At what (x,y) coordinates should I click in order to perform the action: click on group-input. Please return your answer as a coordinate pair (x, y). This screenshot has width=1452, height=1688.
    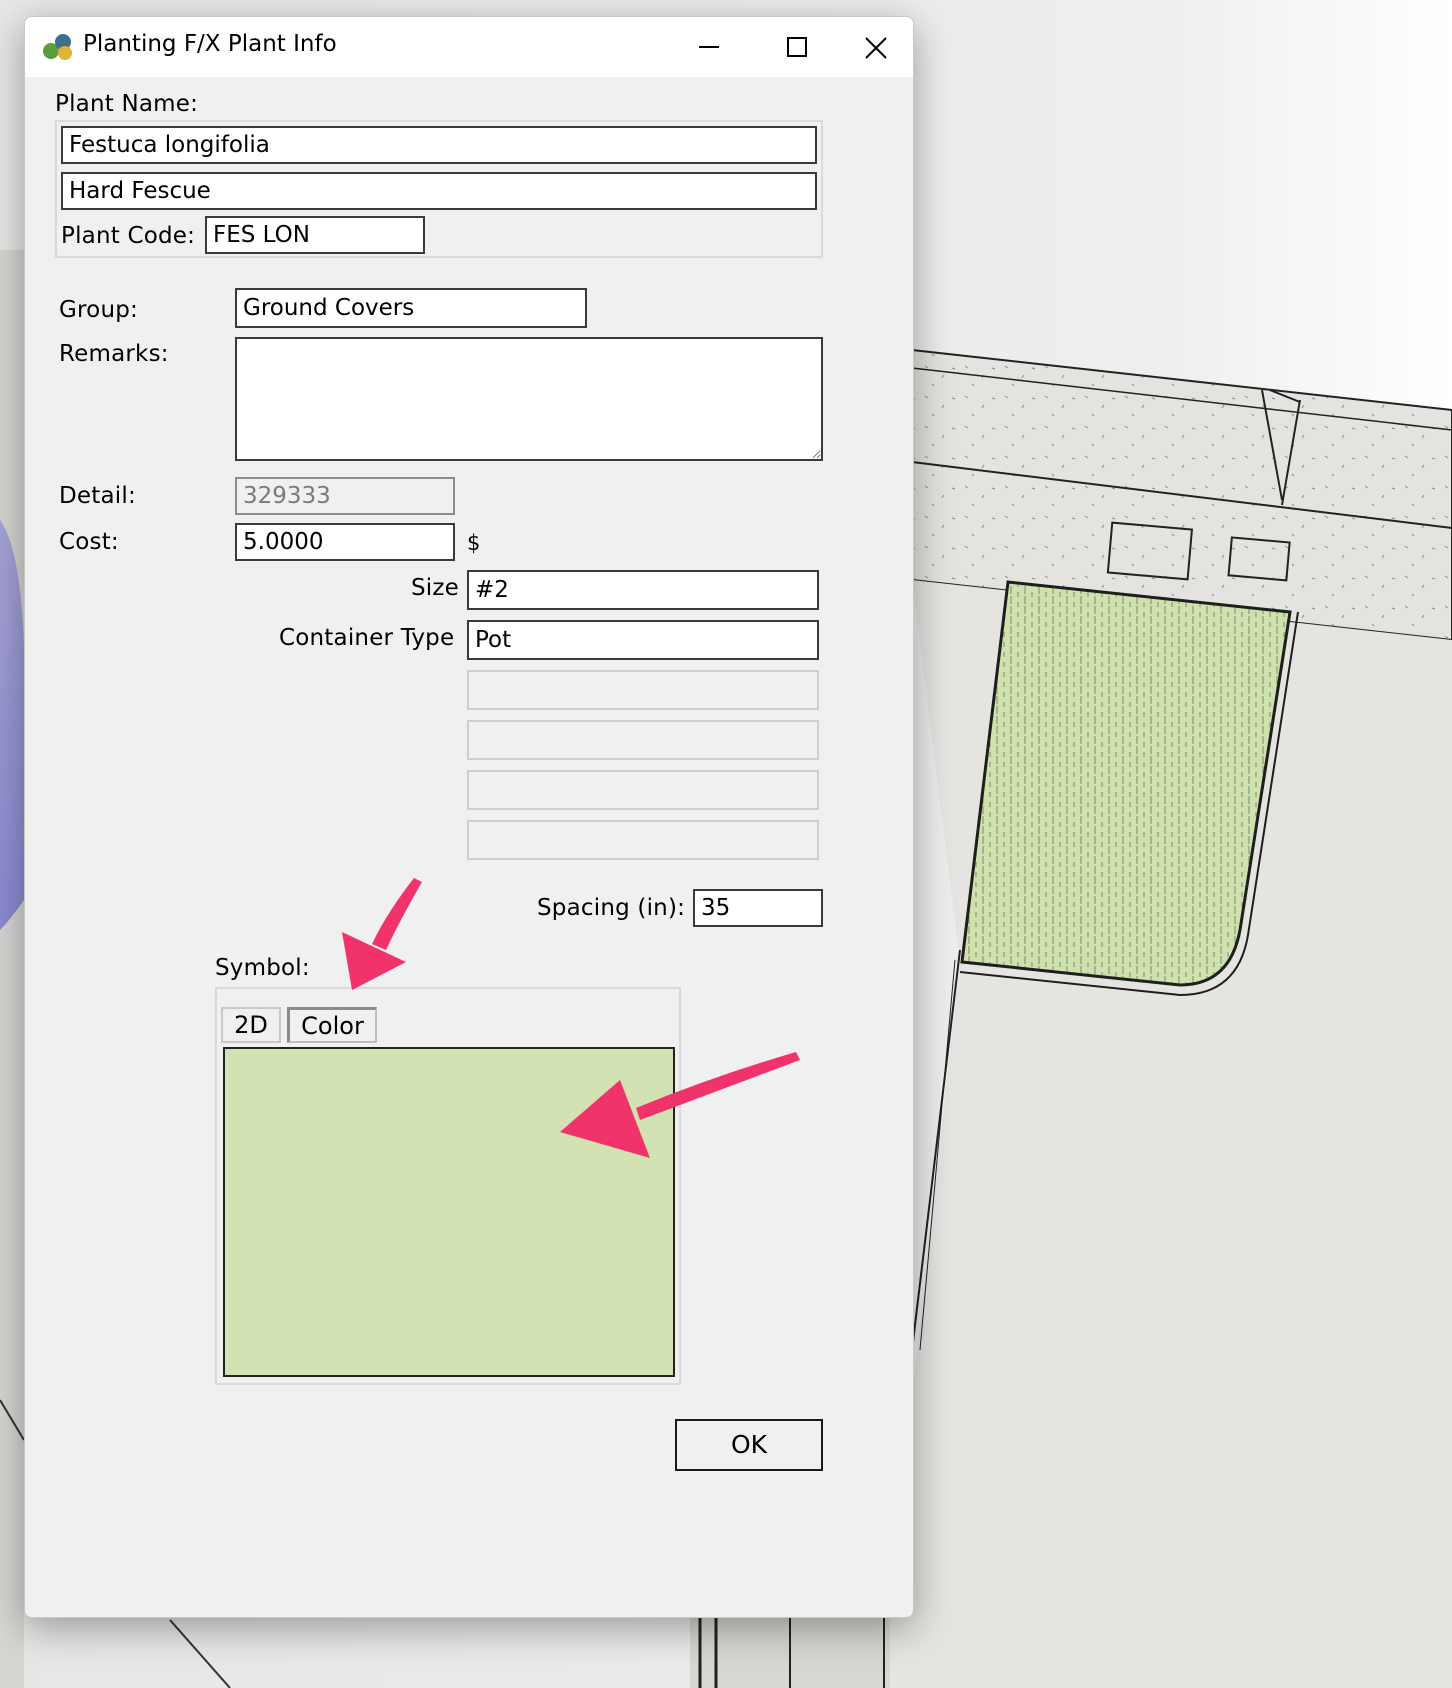
    Looking at the image, I should click on (411, 308).